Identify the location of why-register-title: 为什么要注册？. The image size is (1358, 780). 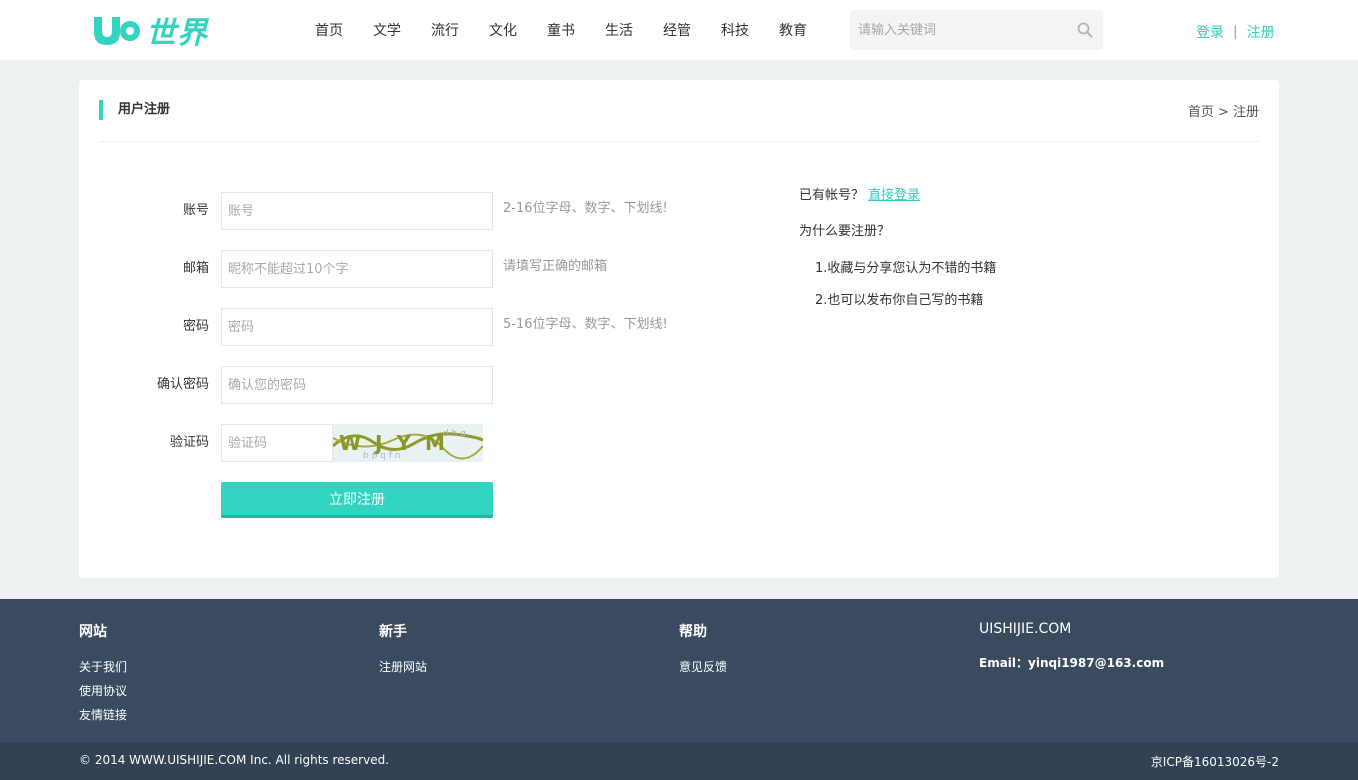
(845, 231).